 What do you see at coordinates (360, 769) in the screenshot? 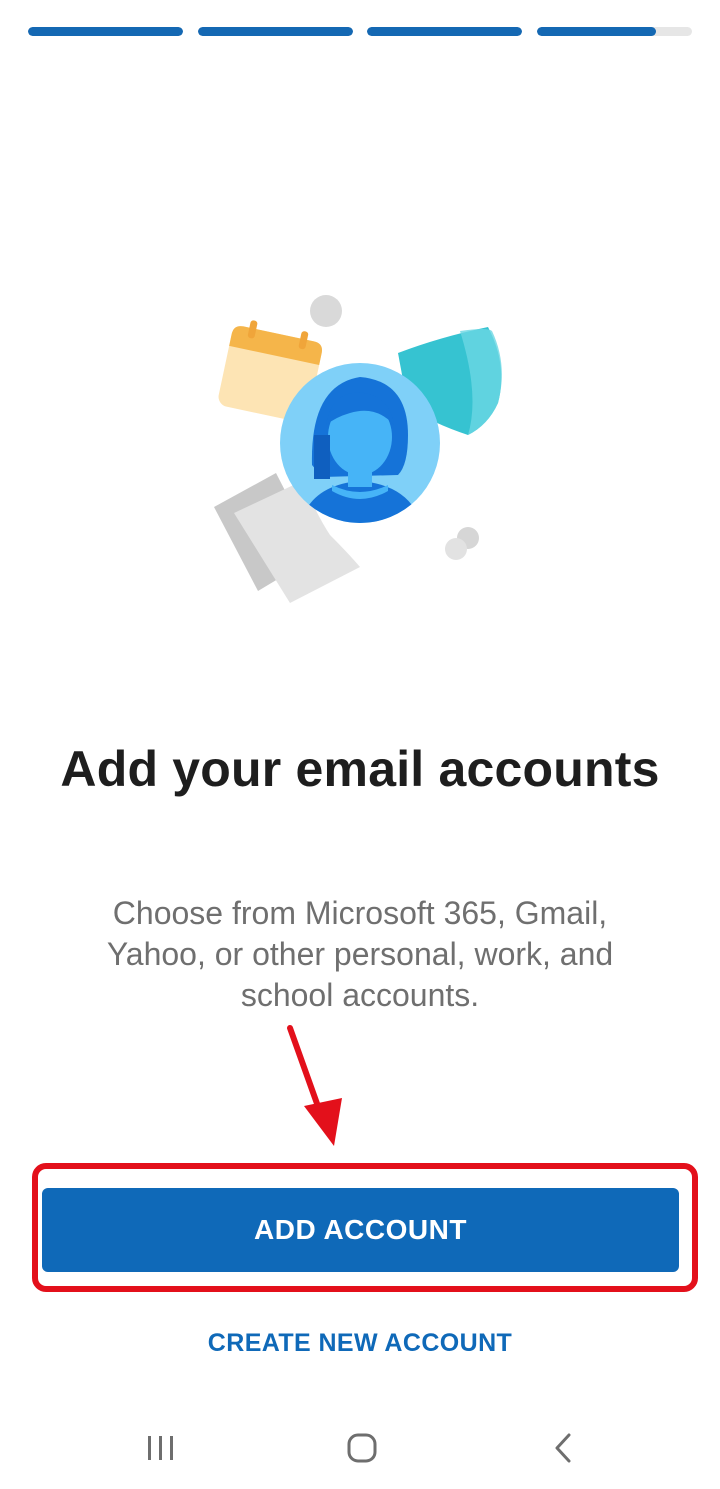
I see `page-title: Add your email accounts` at bounding box center [360, 769].